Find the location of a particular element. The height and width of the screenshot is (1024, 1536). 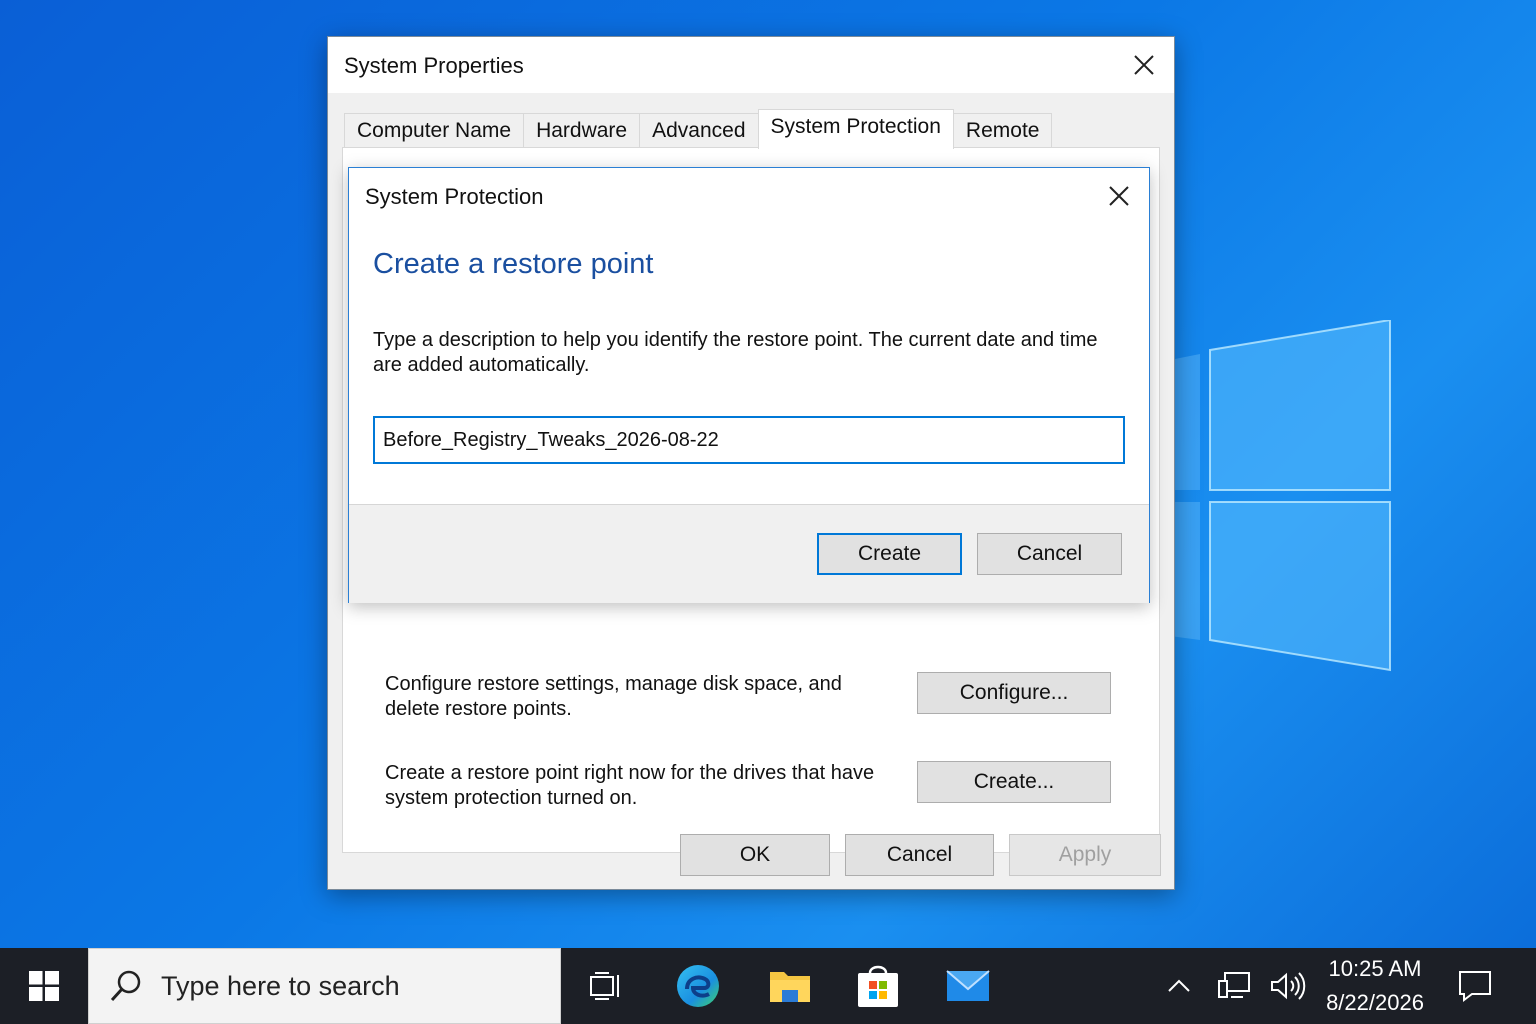

clock-time: 10:25 AM is located at coordinates (1375, 969).